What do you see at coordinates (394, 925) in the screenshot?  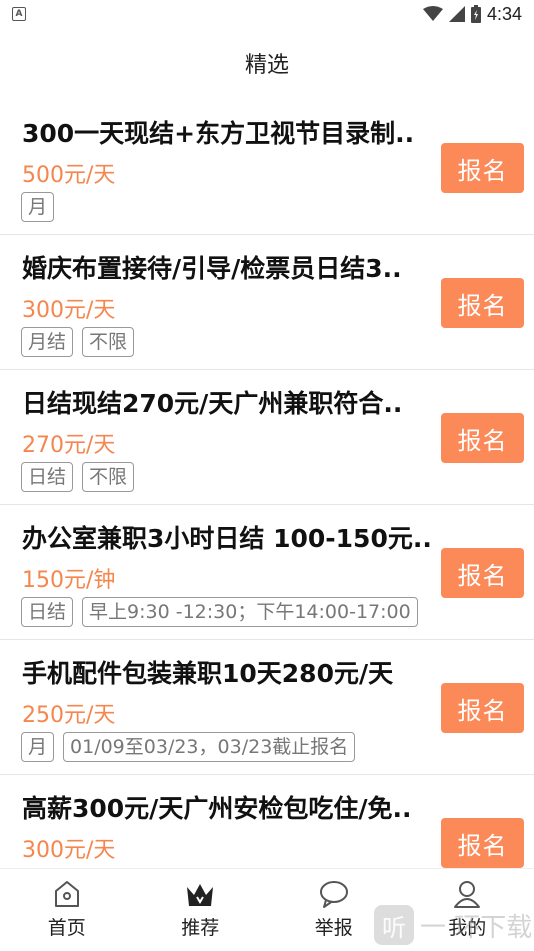 I see `watermark-badge: 听` at bounding box center [394, 925].